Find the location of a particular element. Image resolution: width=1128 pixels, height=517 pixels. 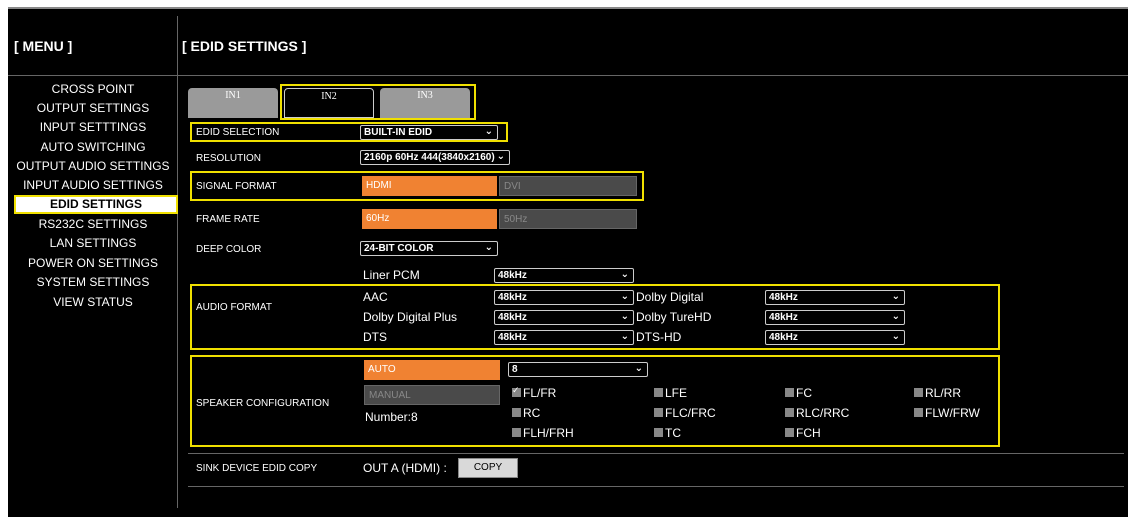

sidebar-item-edid-settings: EDID SETTINGS is located at coordinates (96, 204).